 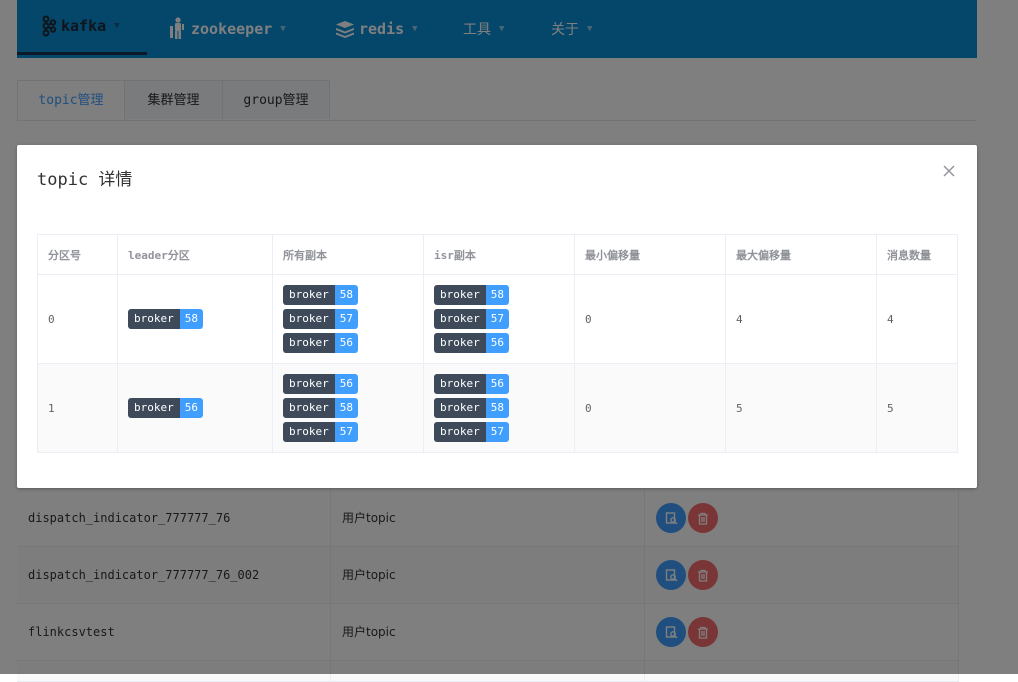 I want to click on column-header: 最小偏移量, so click(x=650, y=254).